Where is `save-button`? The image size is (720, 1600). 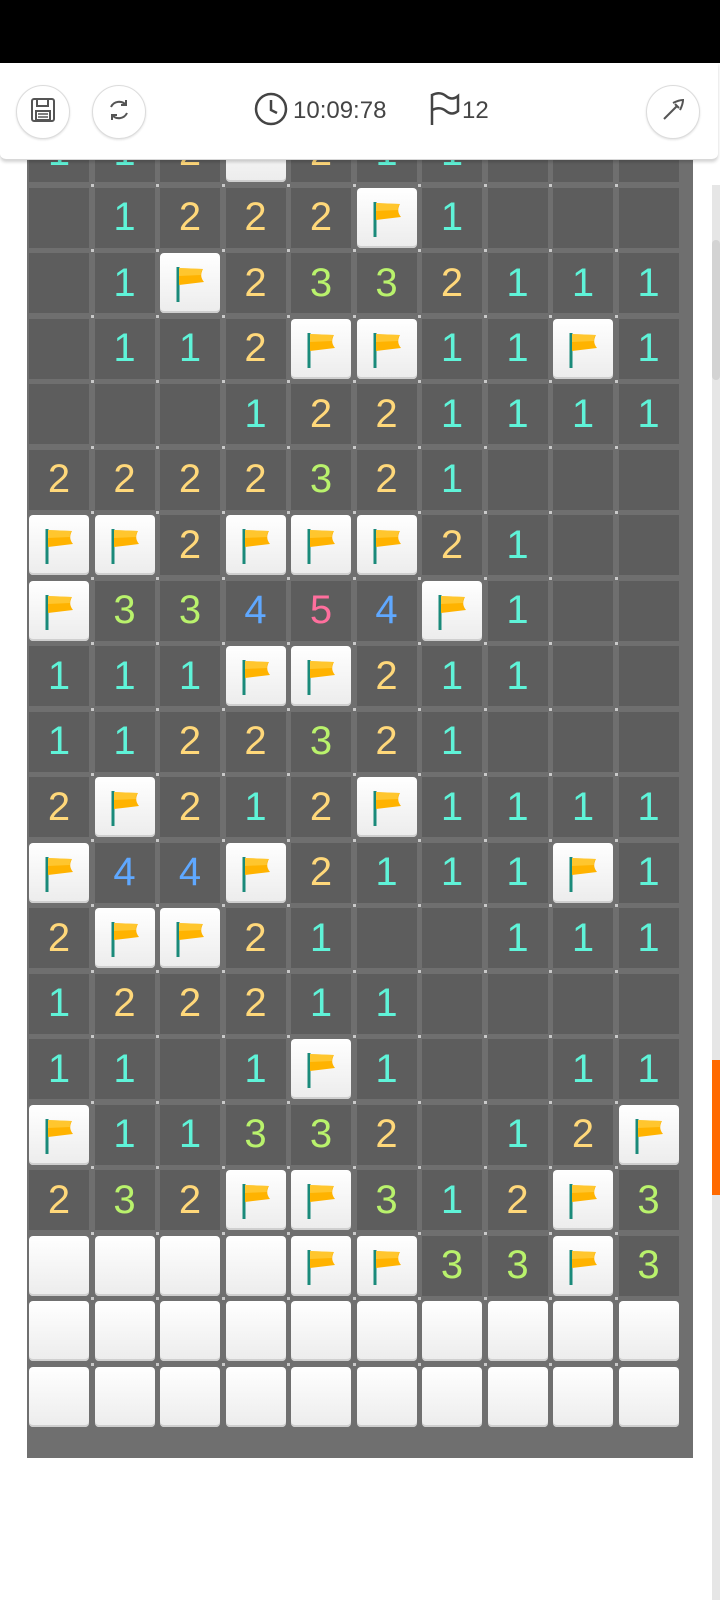 save-button is located at coordinates (43, 112).